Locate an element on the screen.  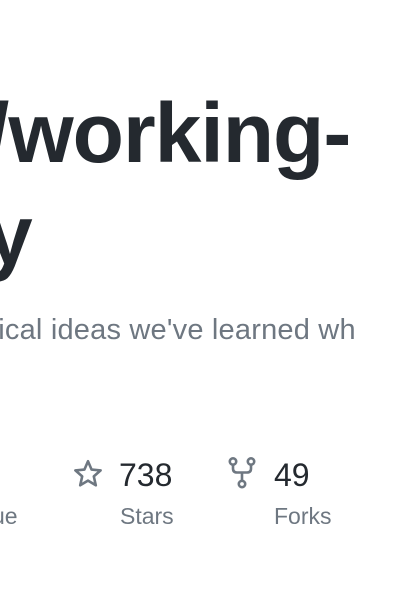
stars-label: Stars is located at coordinates (147, 516).